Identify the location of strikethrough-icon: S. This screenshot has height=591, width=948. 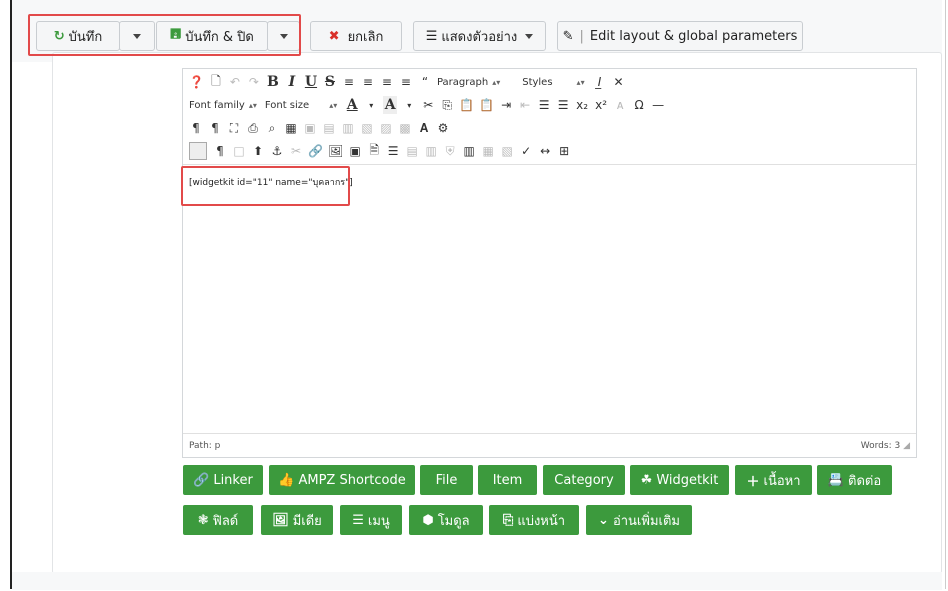
(330, 82).